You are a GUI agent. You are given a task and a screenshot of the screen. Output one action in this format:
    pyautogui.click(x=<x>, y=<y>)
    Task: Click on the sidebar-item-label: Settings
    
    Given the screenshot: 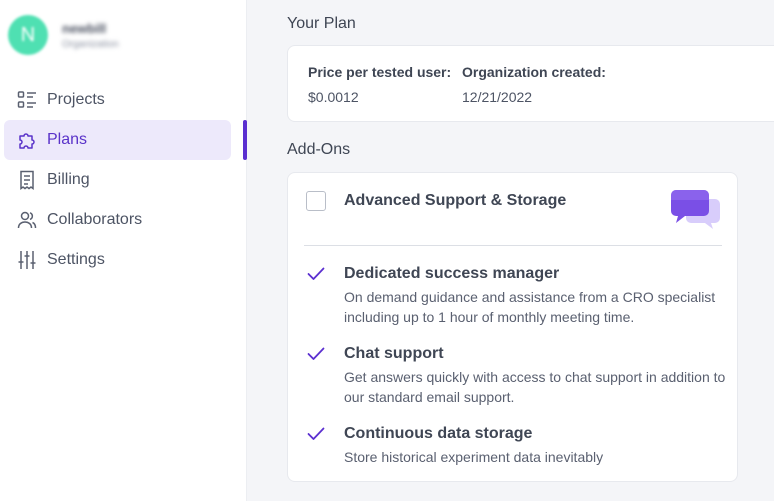 What is the action you would take?
    pyautogui.click(x=76, y=259)
    